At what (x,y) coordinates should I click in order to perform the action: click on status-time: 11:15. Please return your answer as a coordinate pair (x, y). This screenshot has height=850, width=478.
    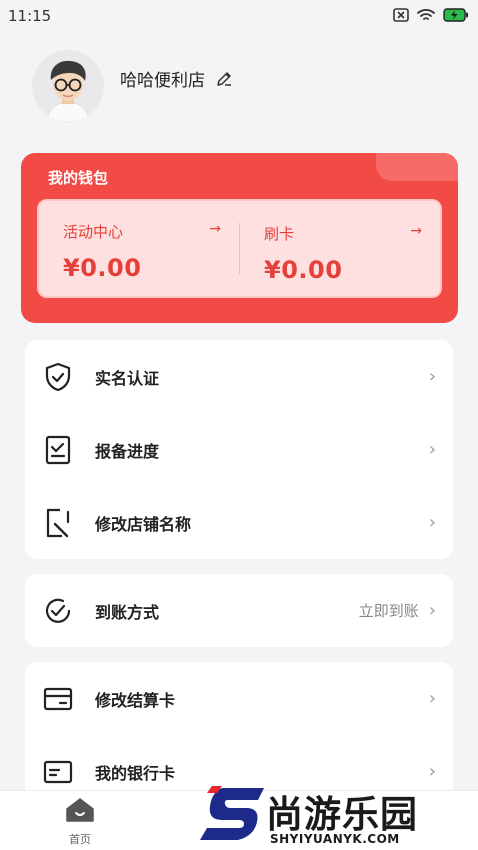
    Looking at the image, I should click on (30, 16).